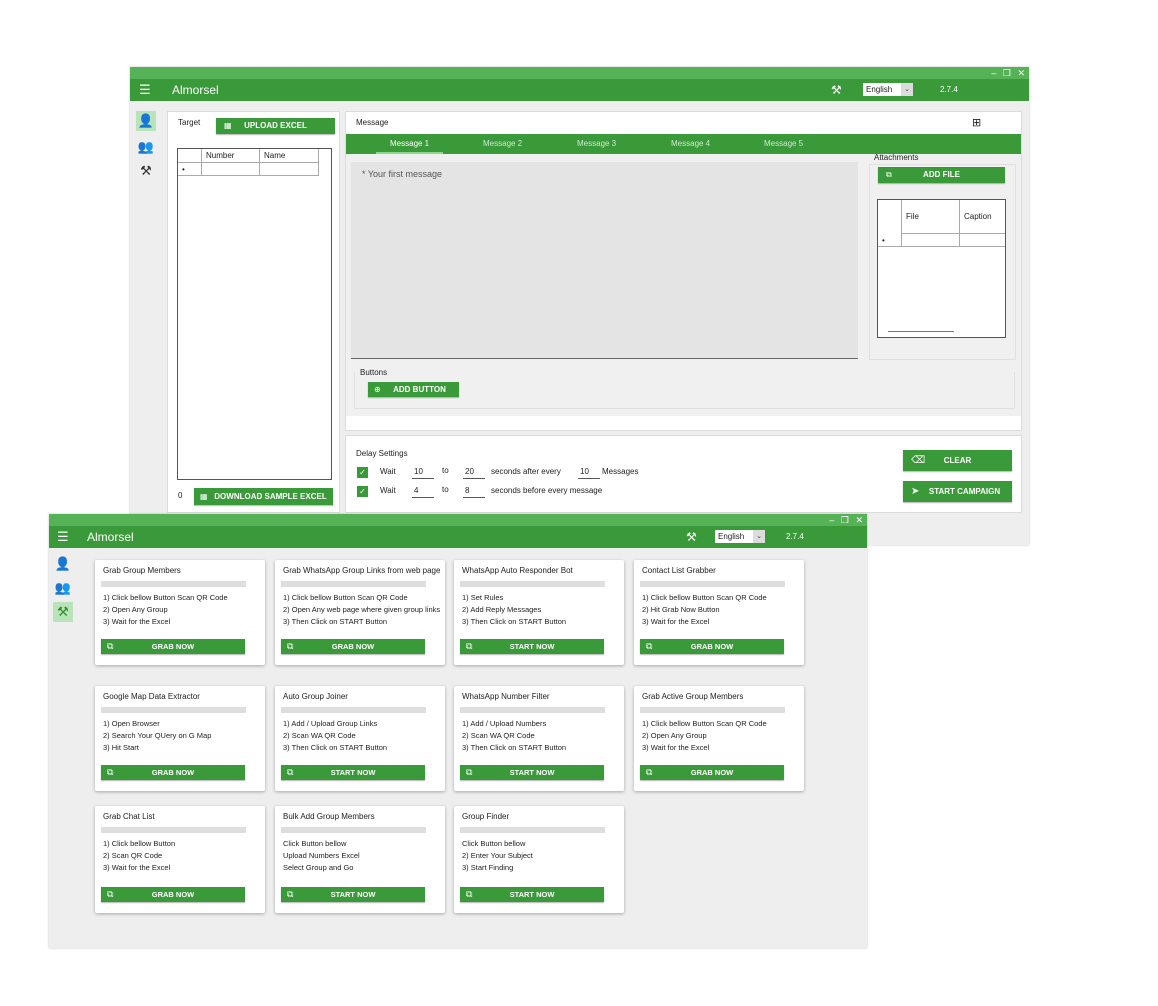 The width and height of the screenshot is (1158, 1006). I want to click on tab-message-3: Message 3, so click(596, 144).